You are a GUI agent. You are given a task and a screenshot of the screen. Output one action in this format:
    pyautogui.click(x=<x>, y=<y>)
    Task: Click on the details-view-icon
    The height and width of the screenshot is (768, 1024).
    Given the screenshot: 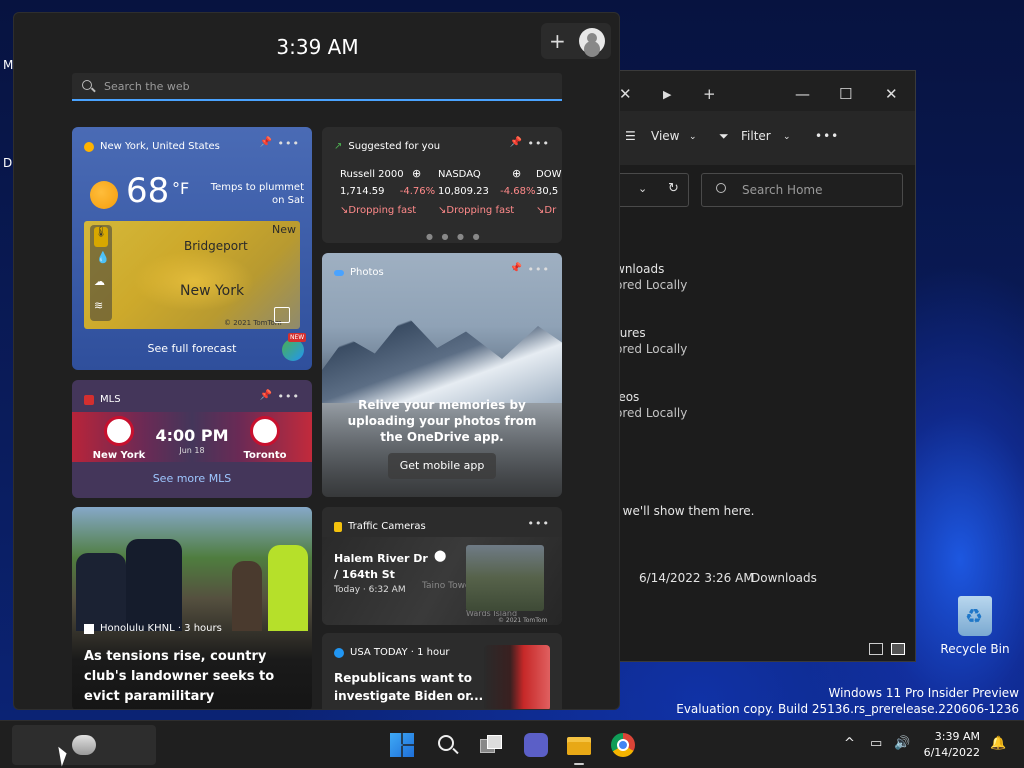 What is the action you would take?
    pyautogui.click(x=876, y=649)
    